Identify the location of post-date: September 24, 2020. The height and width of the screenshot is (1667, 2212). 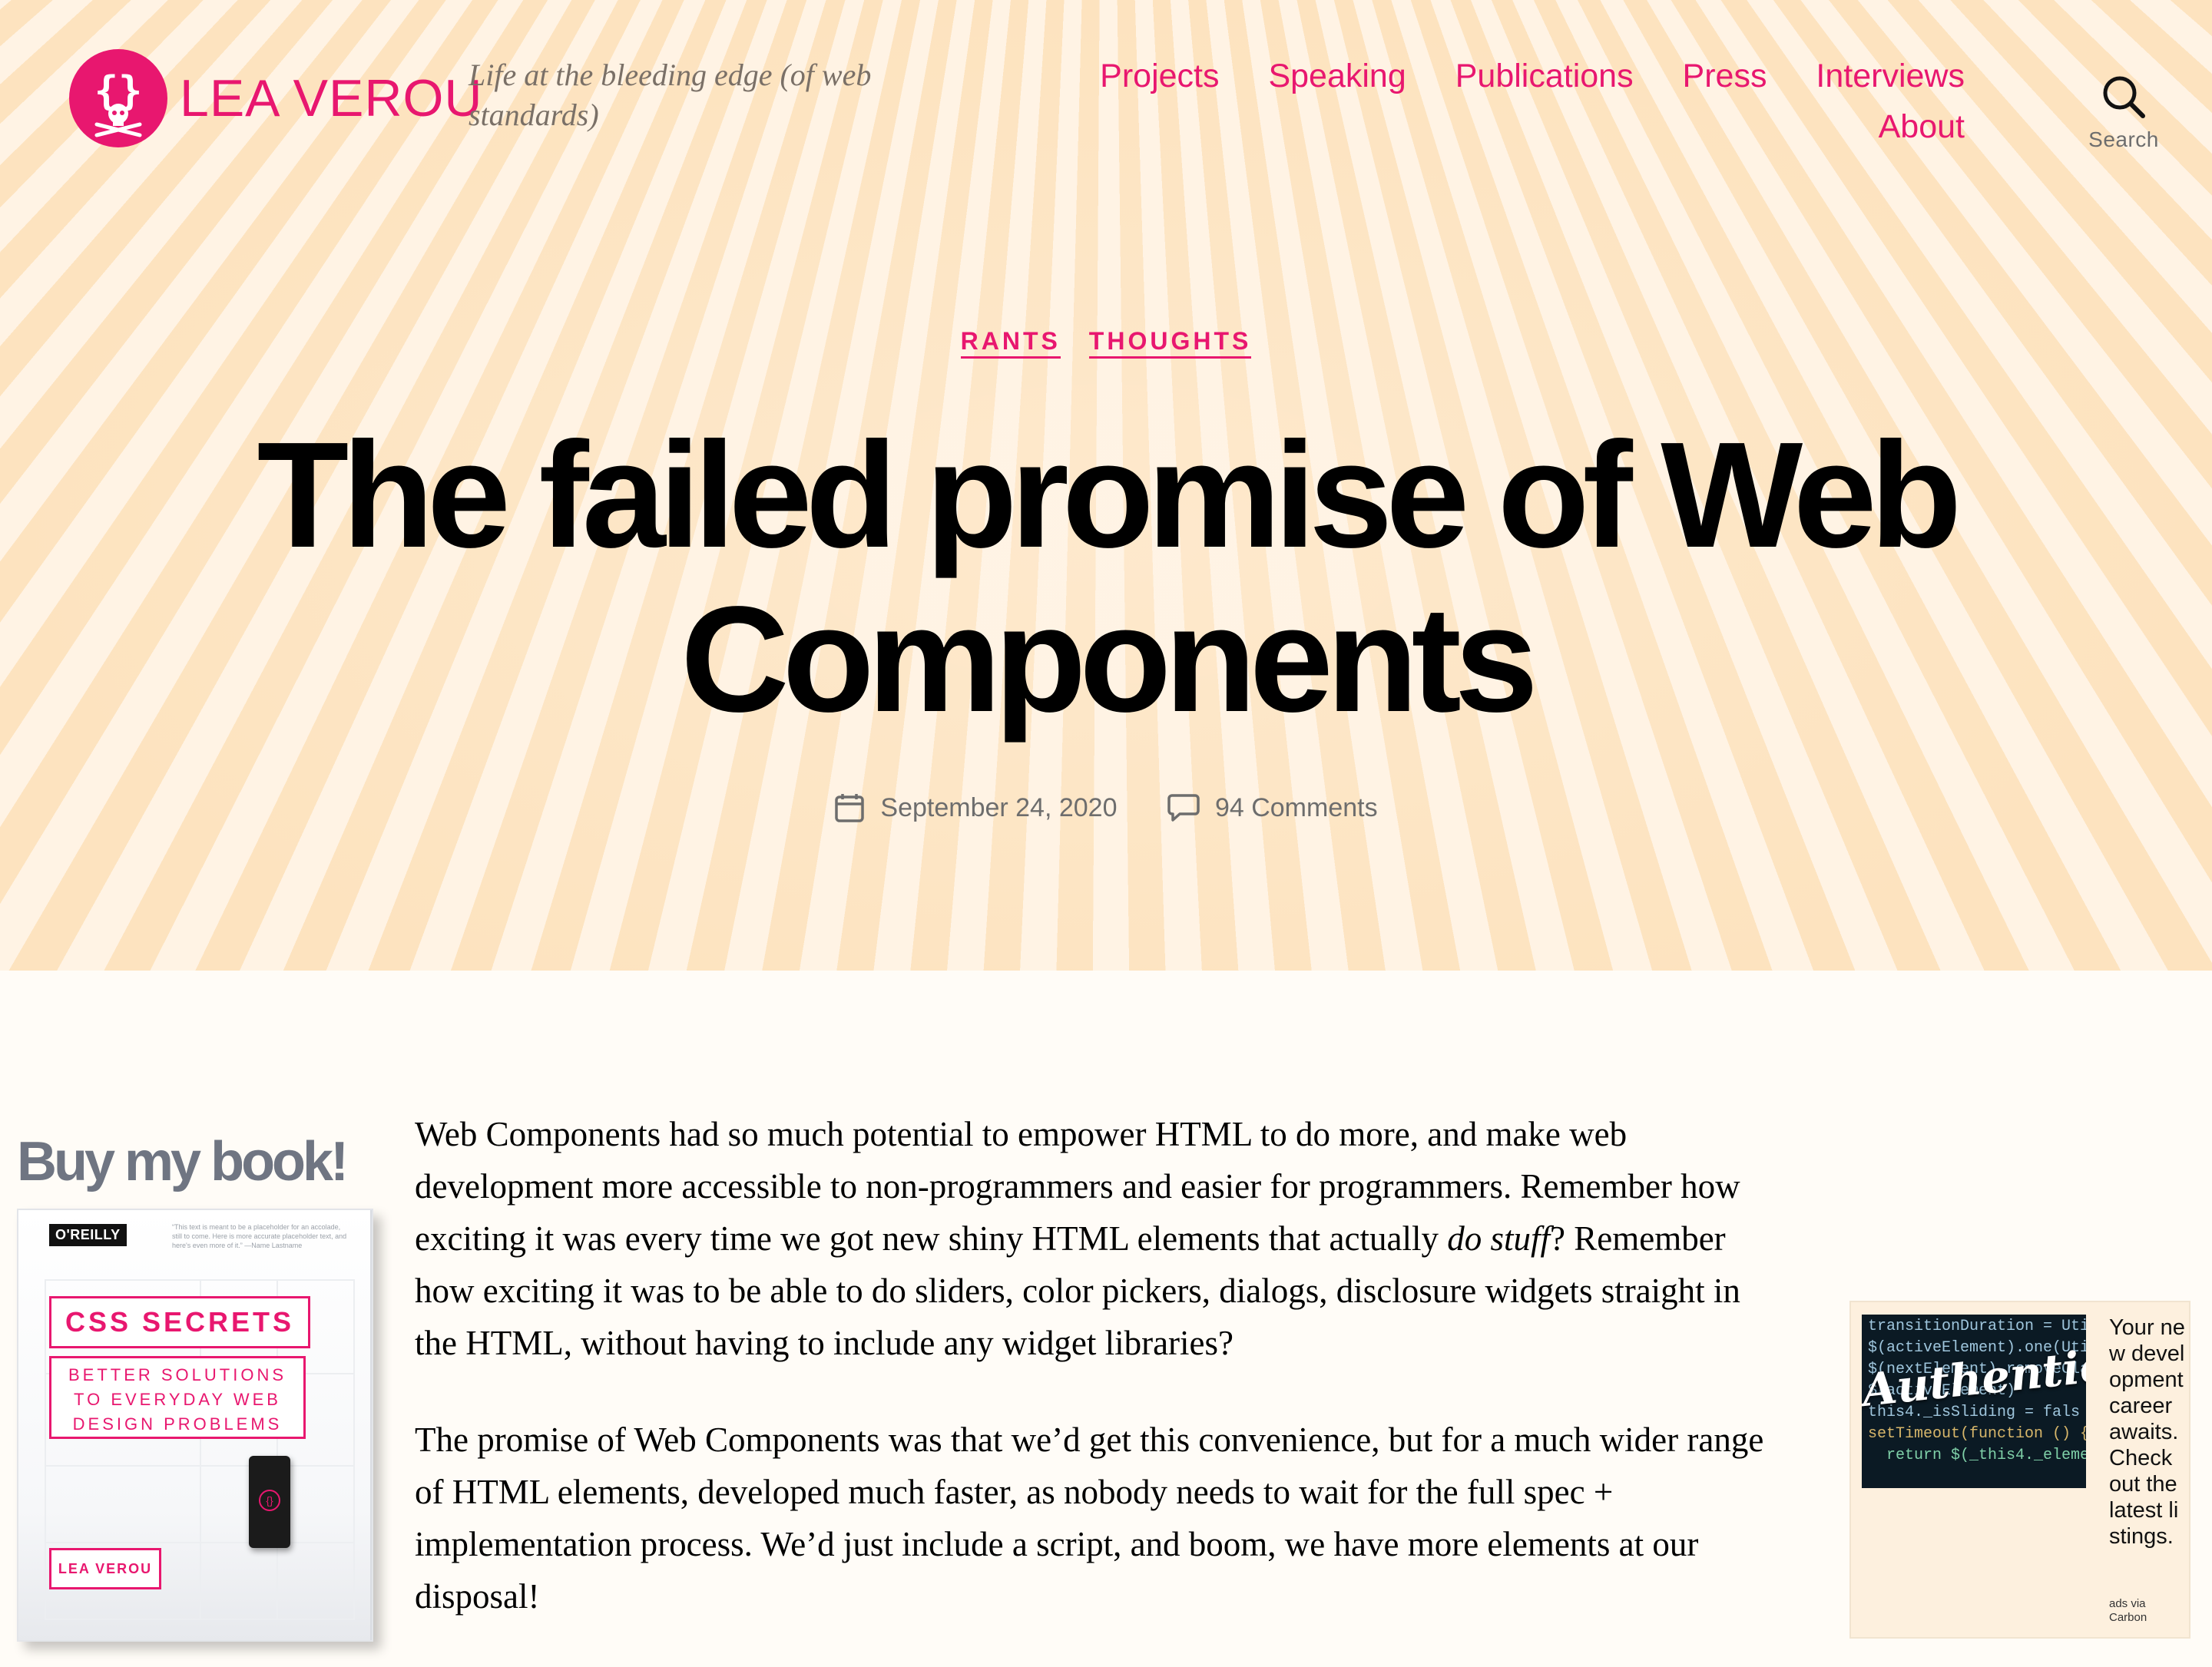
(976, 807).